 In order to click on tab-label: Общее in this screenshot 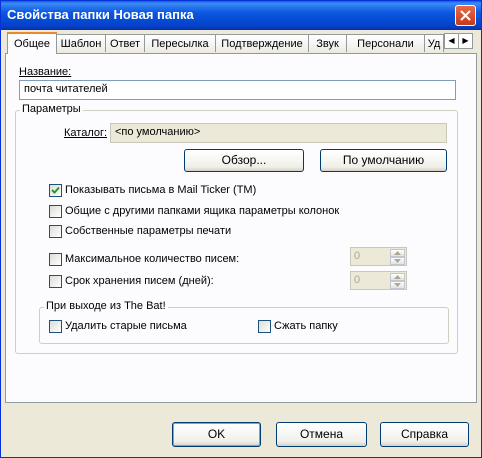, I will do `click(32, 44)`.